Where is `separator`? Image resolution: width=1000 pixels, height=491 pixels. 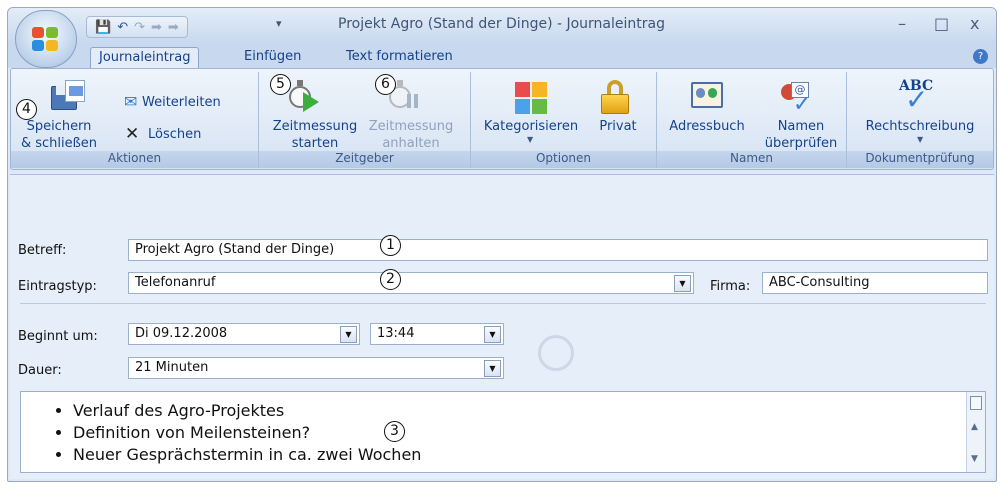
separator is located at coordinates (503, 303).